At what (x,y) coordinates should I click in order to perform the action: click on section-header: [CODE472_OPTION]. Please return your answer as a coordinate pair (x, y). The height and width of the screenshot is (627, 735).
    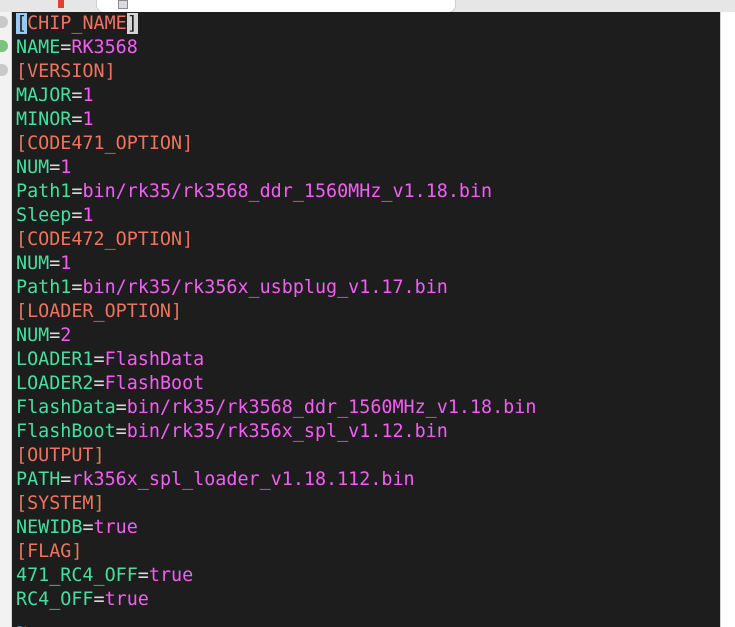
    Looking at the image, I should click on (105, 239).